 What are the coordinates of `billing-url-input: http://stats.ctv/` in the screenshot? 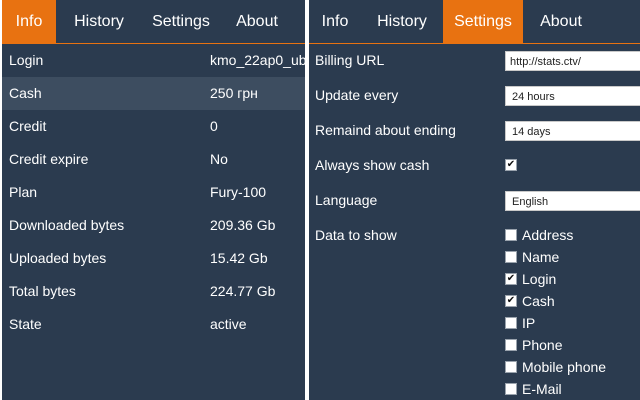 It's located at (572, 61).